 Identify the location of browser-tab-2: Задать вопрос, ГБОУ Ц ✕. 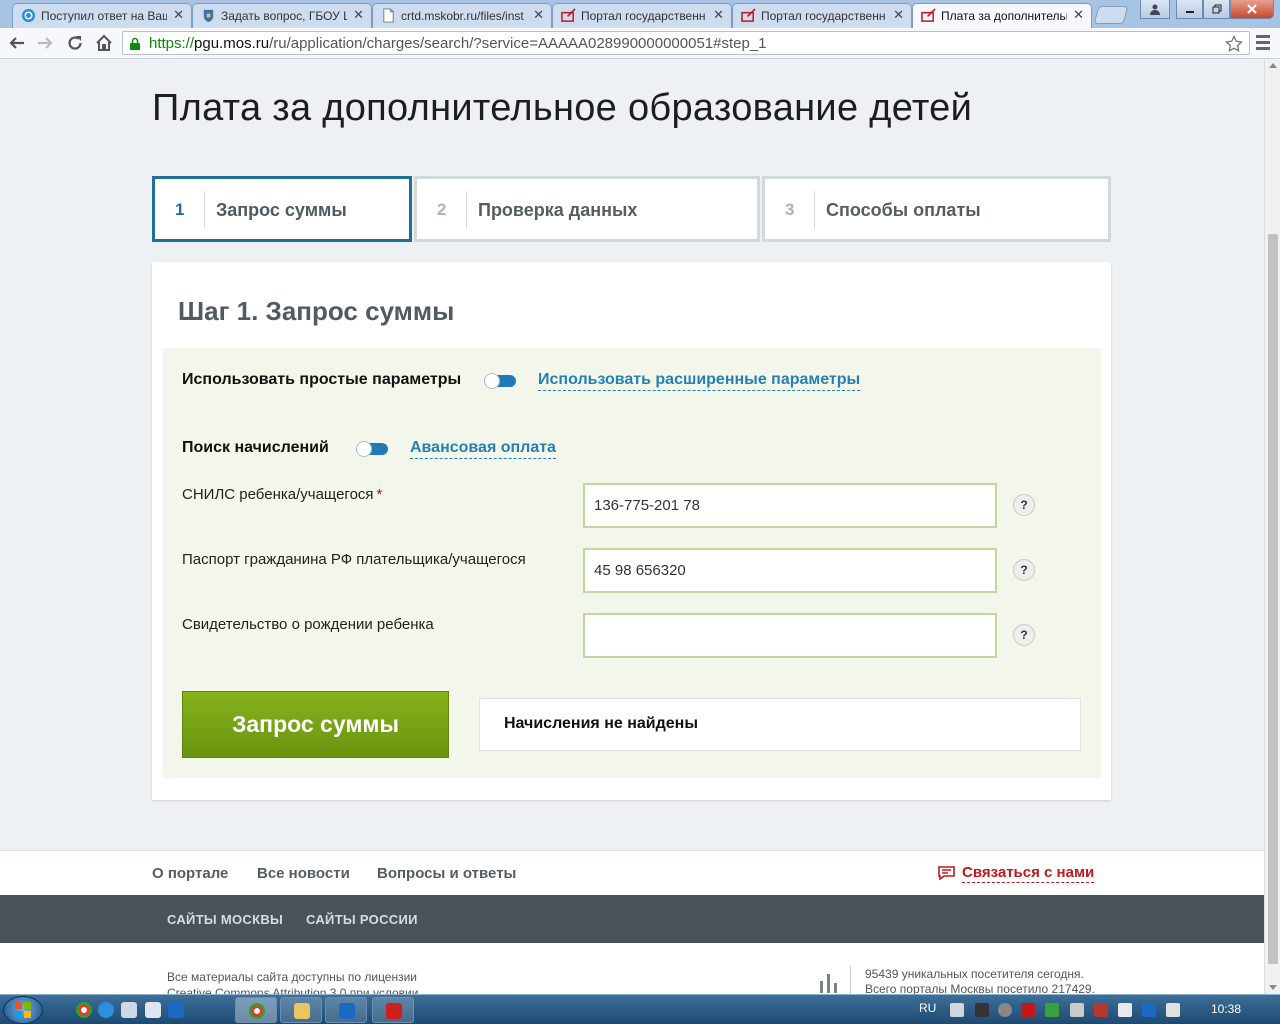
(282, 15).